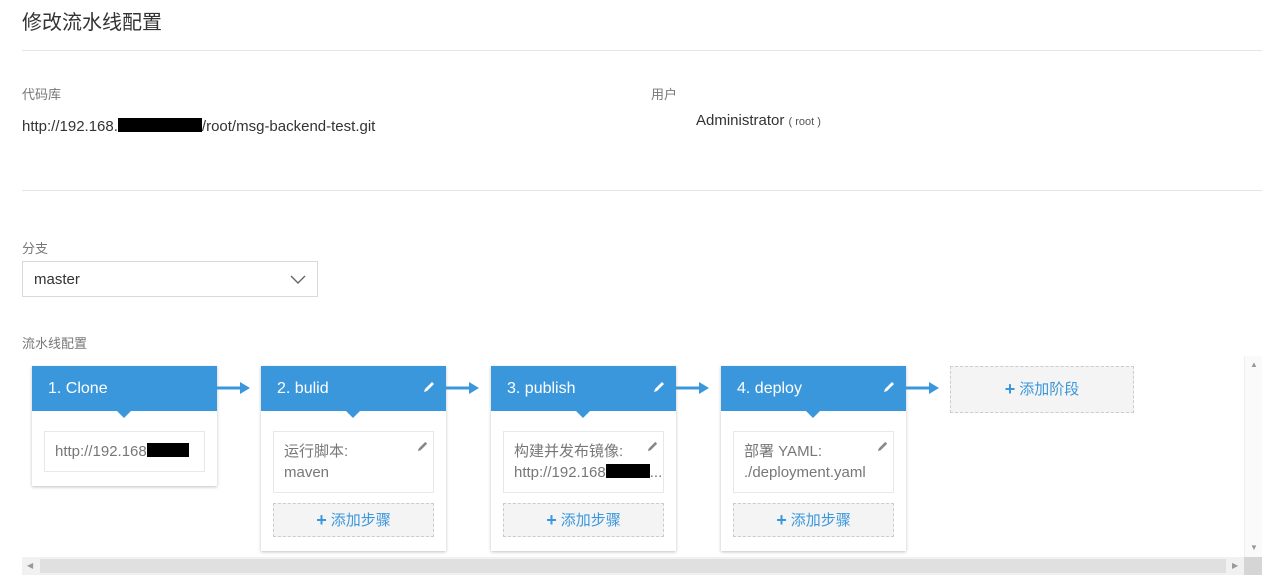 The height and width of the screenshot is (581, 1277). I want to click on branch-label: 分支, so click(35, 248).